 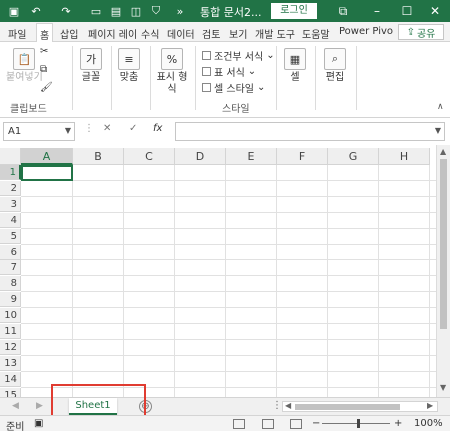 What do you see at coordinates (24, 59) in the screenshot?
I see `clipboard-icon: 📋` at bounding box center [24, 59].